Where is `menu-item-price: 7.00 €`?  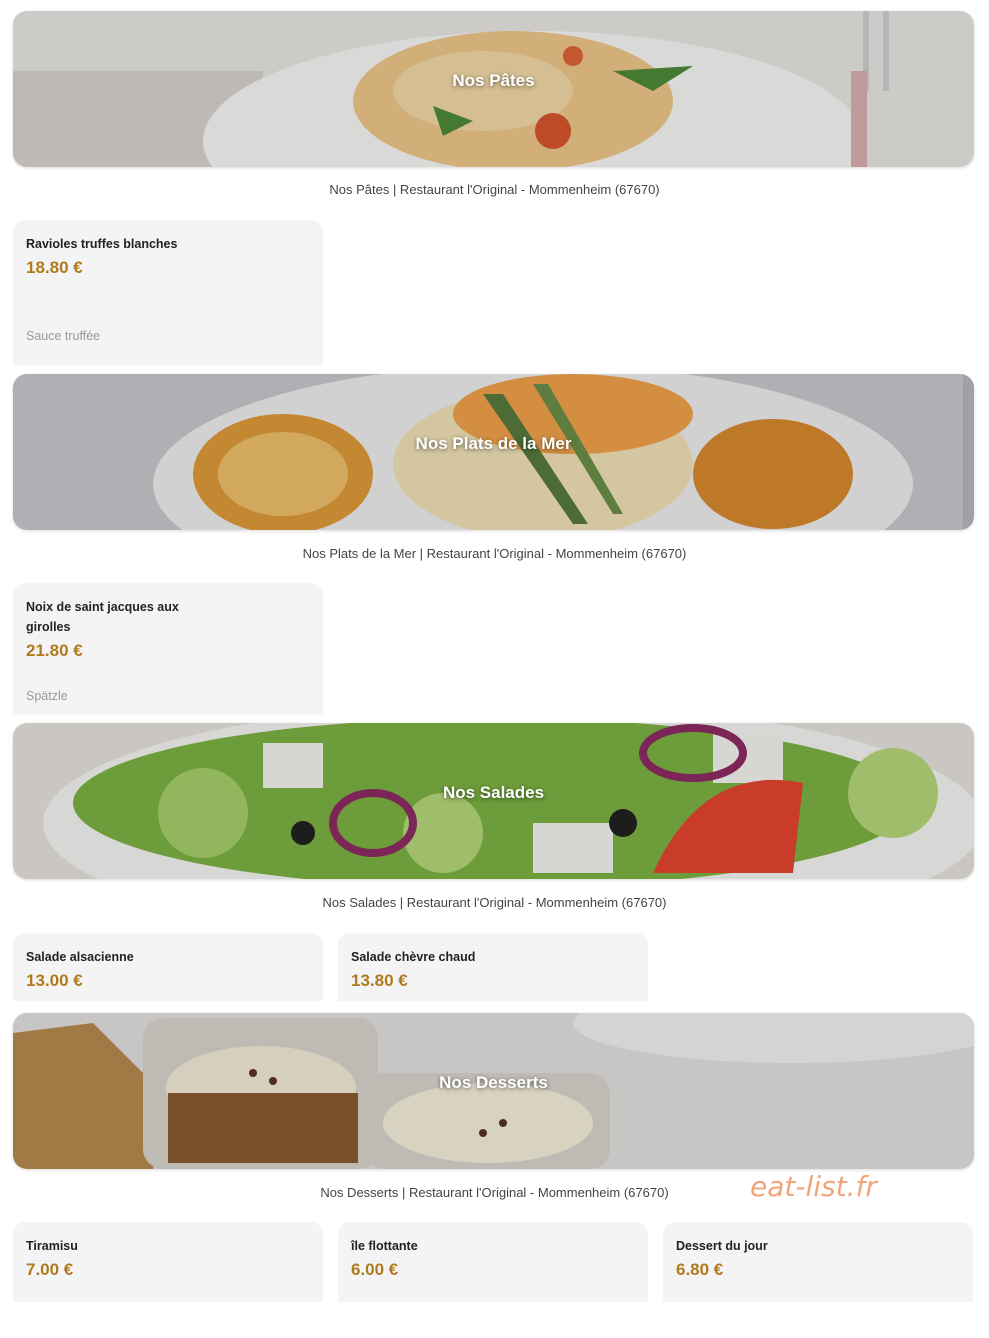
menu-item-price: 7.00 € is located at coordinates (50, 1269).